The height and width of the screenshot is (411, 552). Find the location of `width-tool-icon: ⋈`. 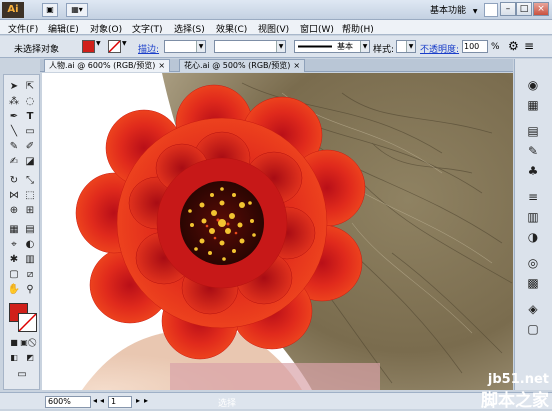

width-tool-icon: ⋈ is located at coordinates (14, 196).